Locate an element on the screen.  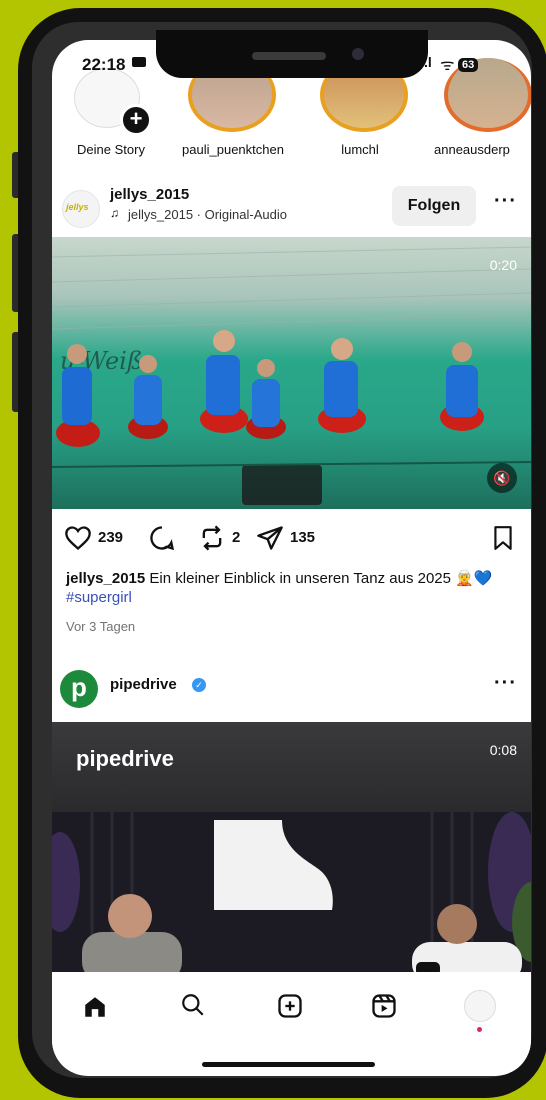
share-icon is located at coordinates (270, 538).